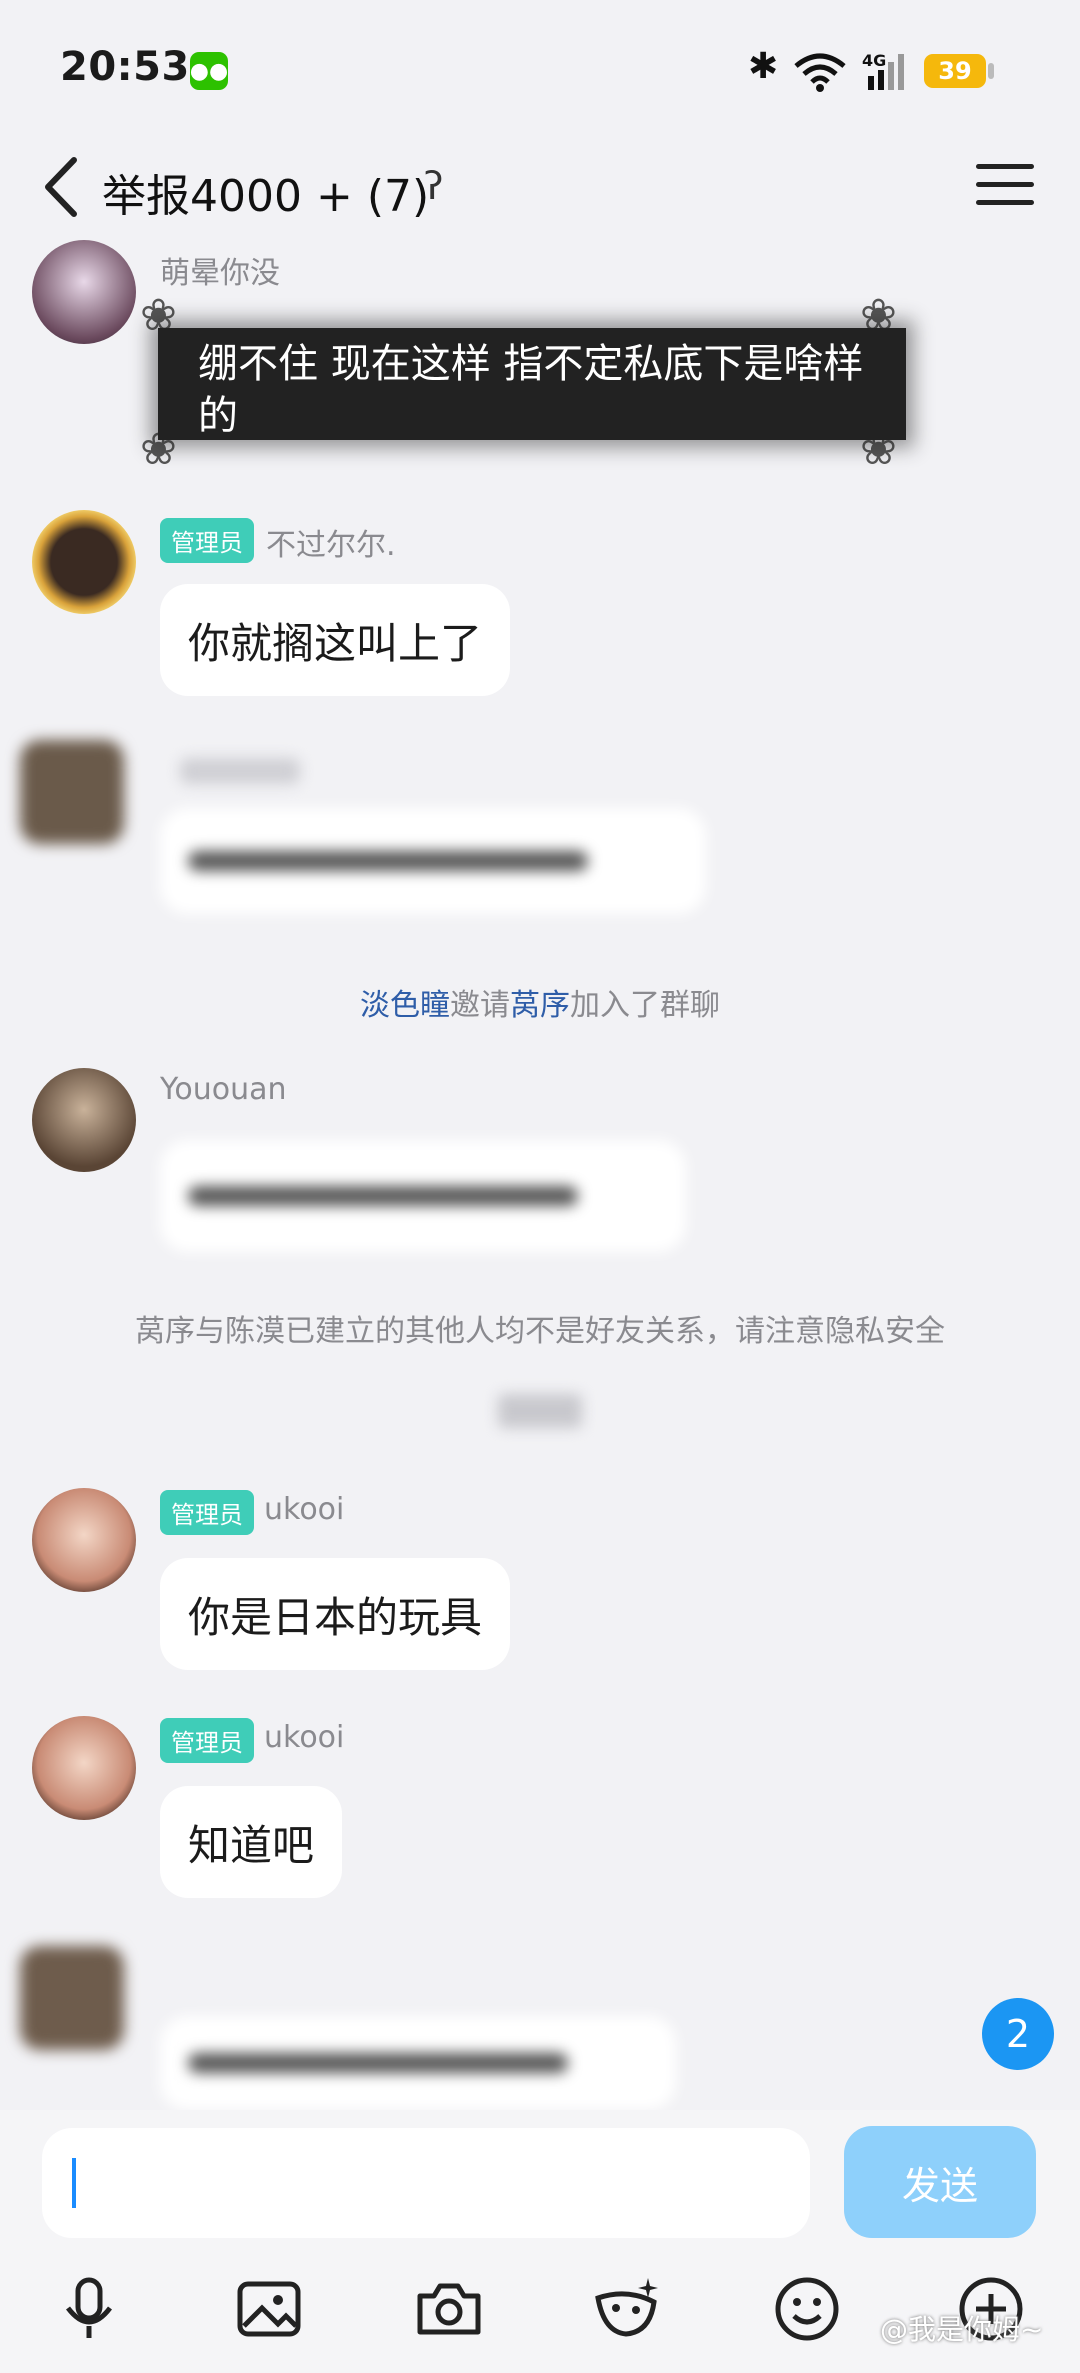  What do you see at coordinates (433, 186) in the screenshot?
I see `ear-icon: ʔ` at bounding box center [433, 186].